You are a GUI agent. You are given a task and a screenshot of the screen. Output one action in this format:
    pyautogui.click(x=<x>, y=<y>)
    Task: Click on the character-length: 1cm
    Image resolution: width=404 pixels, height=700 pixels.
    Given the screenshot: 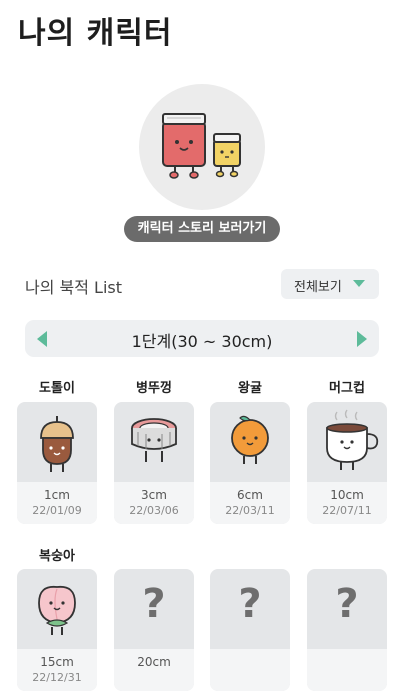 What is the action you would take?
    pyautogui.click(x=57, y=495)
    